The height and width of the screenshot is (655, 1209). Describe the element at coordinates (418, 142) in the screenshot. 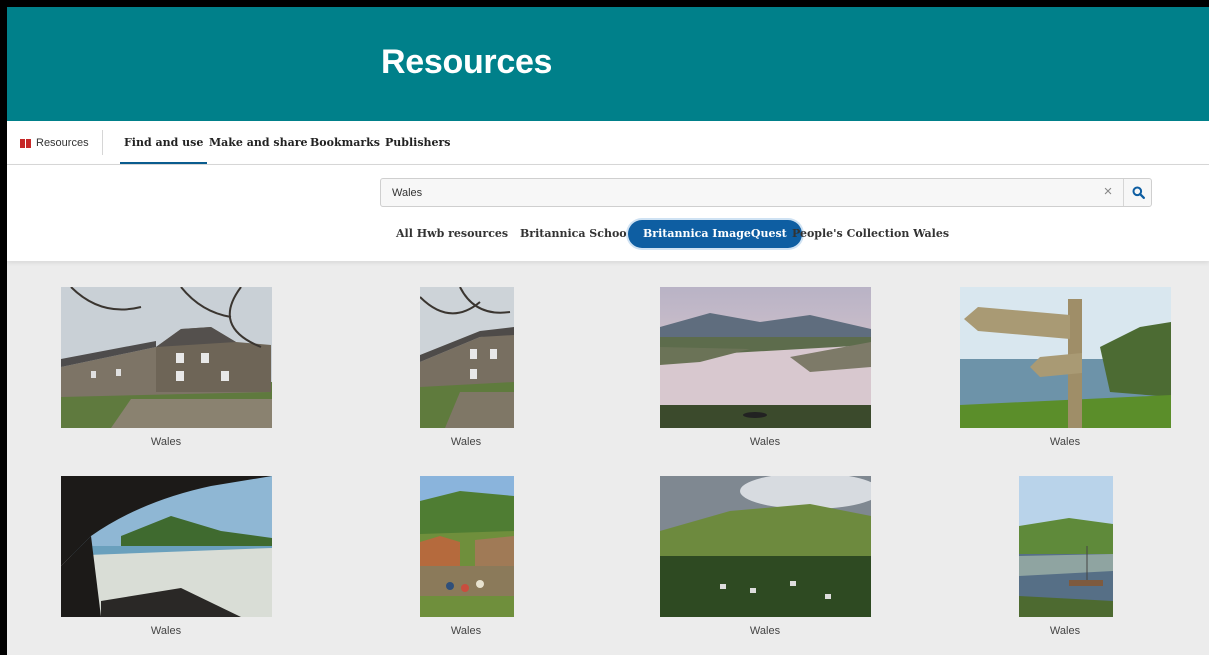

I see `nav-publishers: Publishers` at that location.